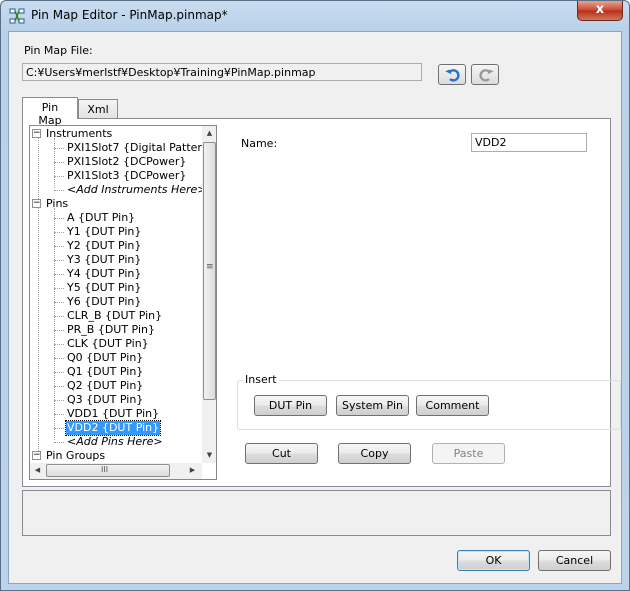 Image resolution: width=630 pixels, height=591 pixels. What do you see at coordinates (58, 50) in the screenshot?
I see `pin-map-file-label: Pin Map File:` at bounding box center [58, 50].